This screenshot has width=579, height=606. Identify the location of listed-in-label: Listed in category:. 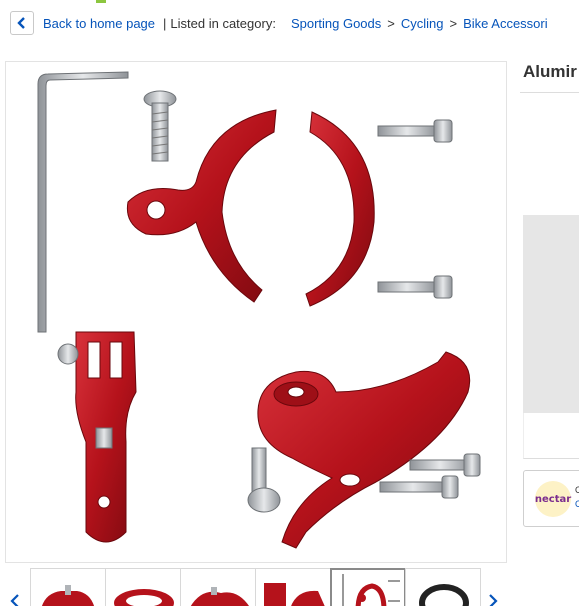
(223, 23).